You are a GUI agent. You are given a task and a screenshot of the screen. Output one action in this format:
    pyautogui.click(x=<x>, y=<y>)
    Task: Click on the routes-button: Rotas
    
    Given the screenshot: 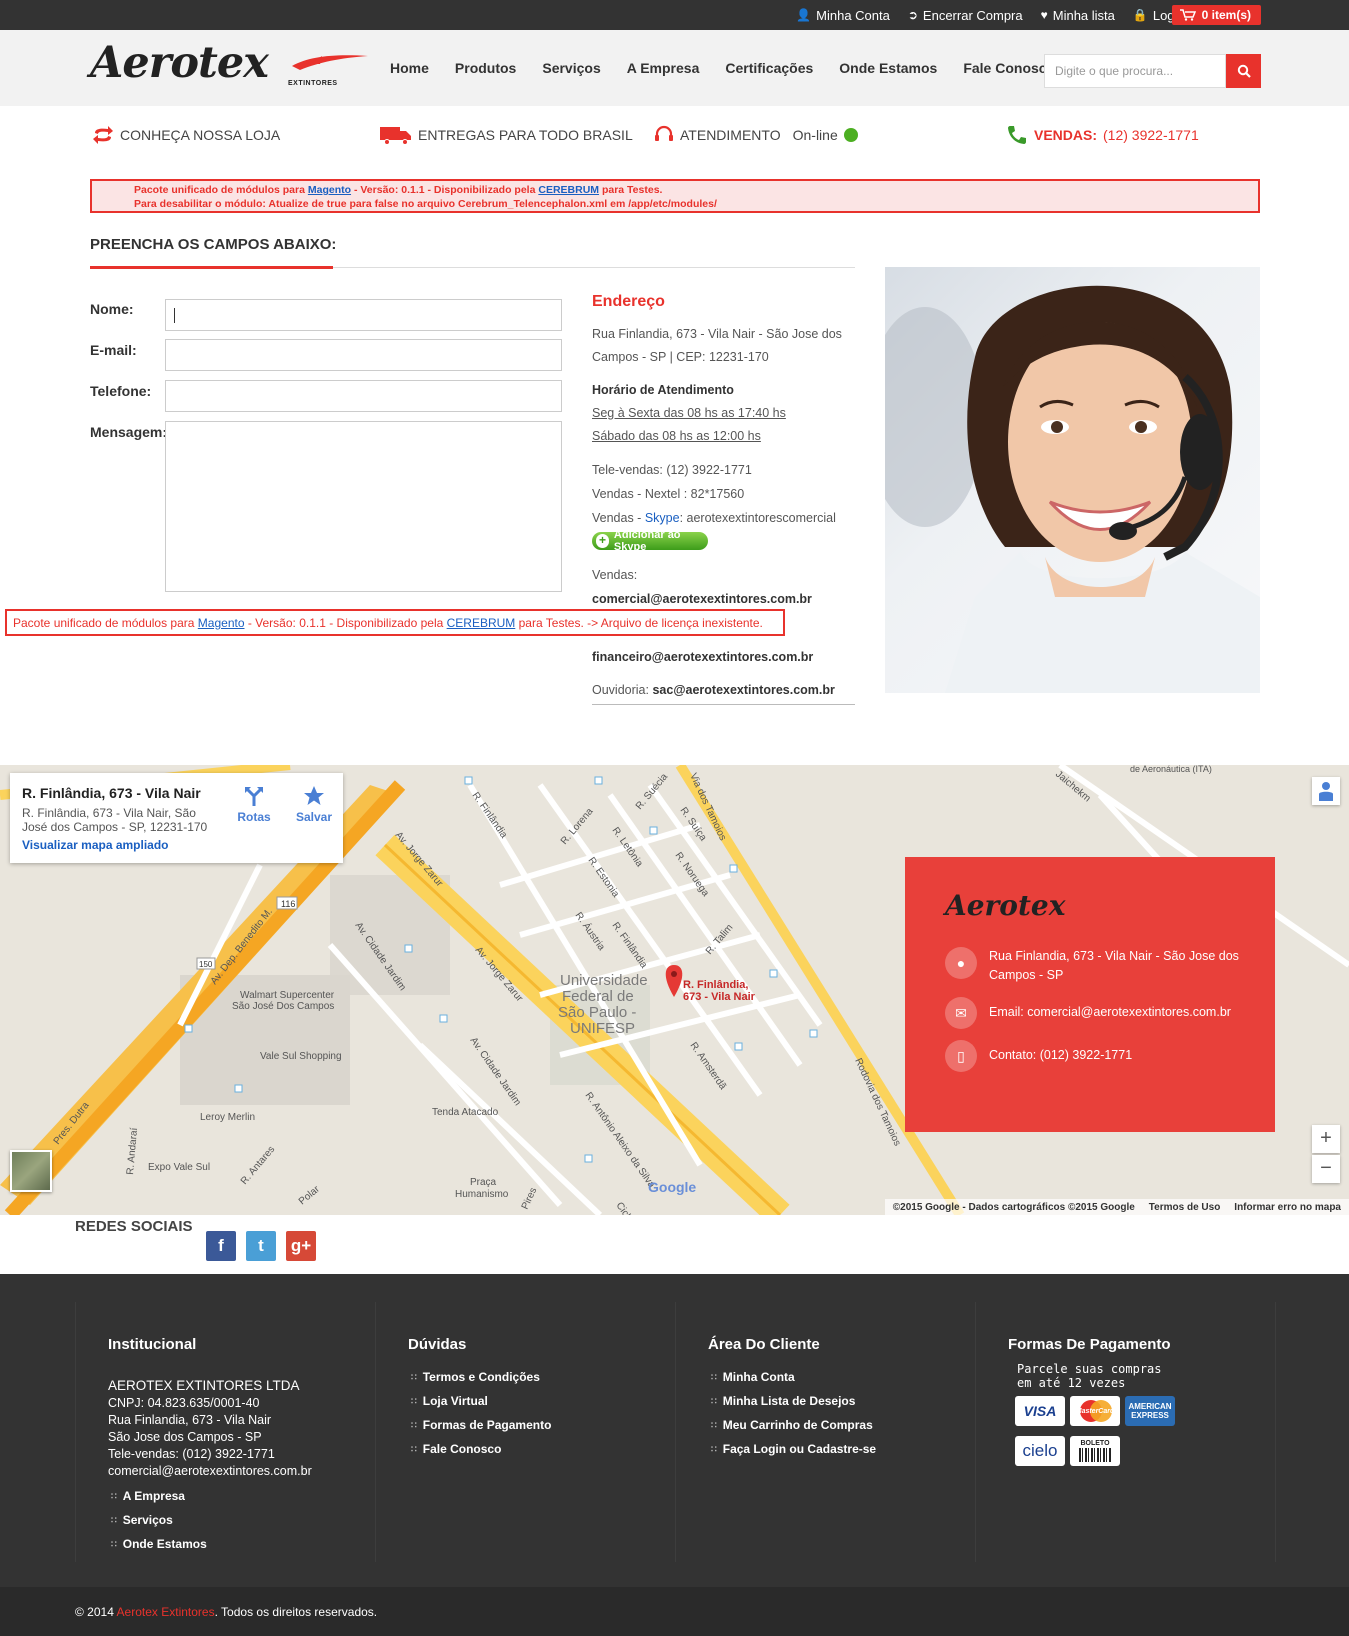 What is the action you would take?
    pyautogui.click(x=254, y=804)
    